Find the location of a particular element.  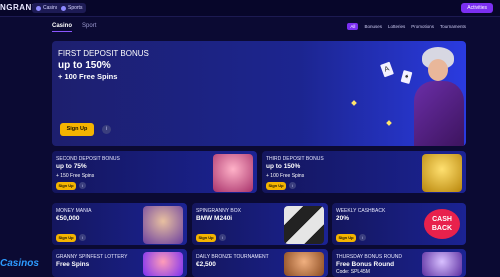

promo-title: DAILY BRONZE TOURNAMENT is located at coordinates (232, 257).